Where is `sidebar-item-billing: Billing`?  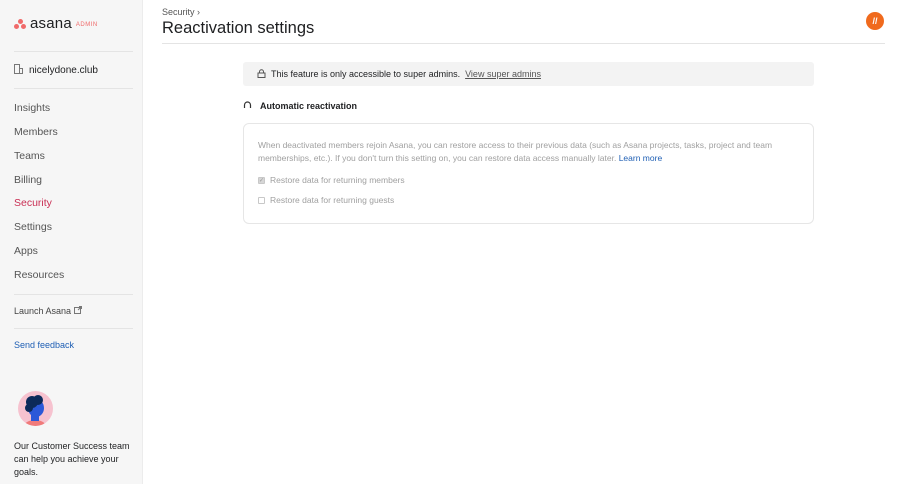
sidebar-item-billing: Billing is located at coordinates (28, 180).